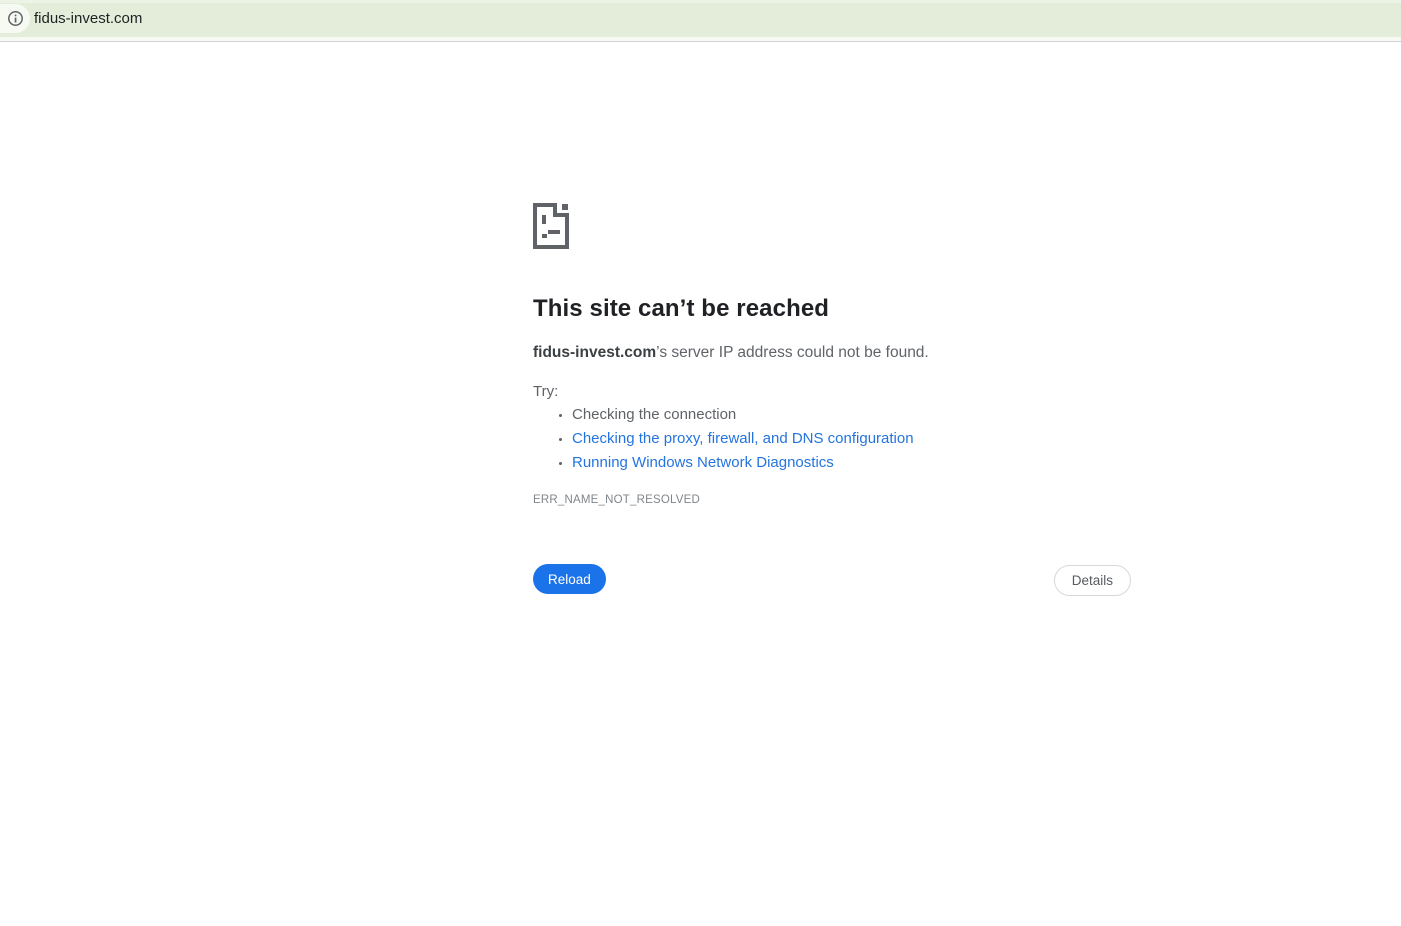 Image resolution: width=1401 pixels, height=926 pixels. What do you see at coordinates (792, 352) in the screenshot?
I see `error-subtitle-text: ’s server IP address could not be found.` at bounding box center [792, 352].